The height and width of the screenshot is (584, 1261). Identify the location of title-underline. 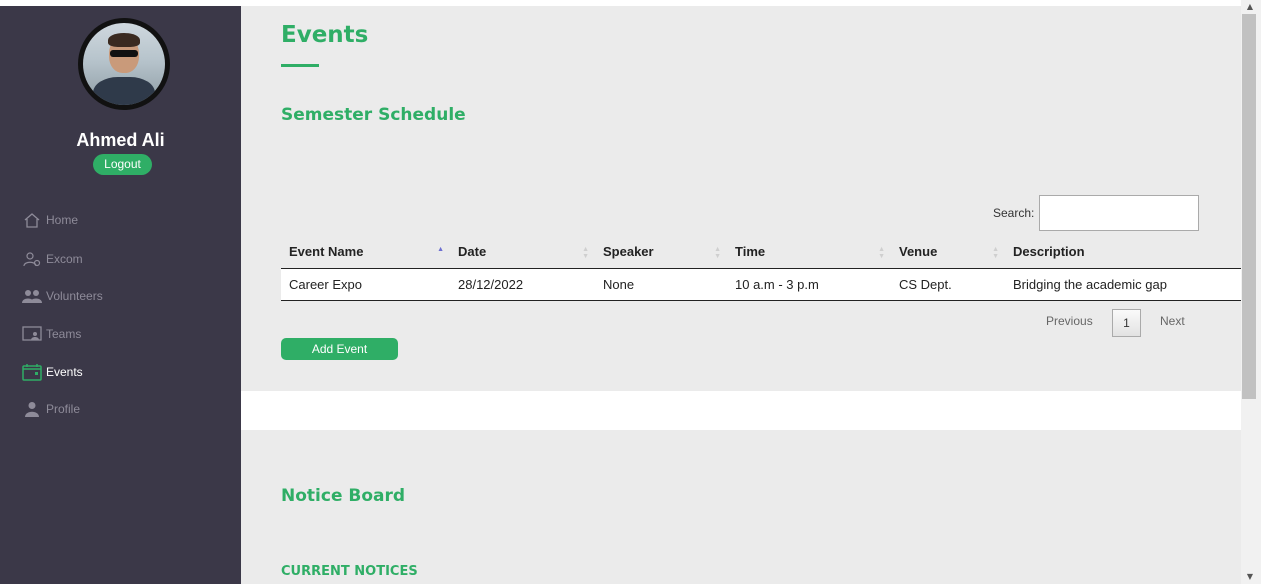
(300, 65).